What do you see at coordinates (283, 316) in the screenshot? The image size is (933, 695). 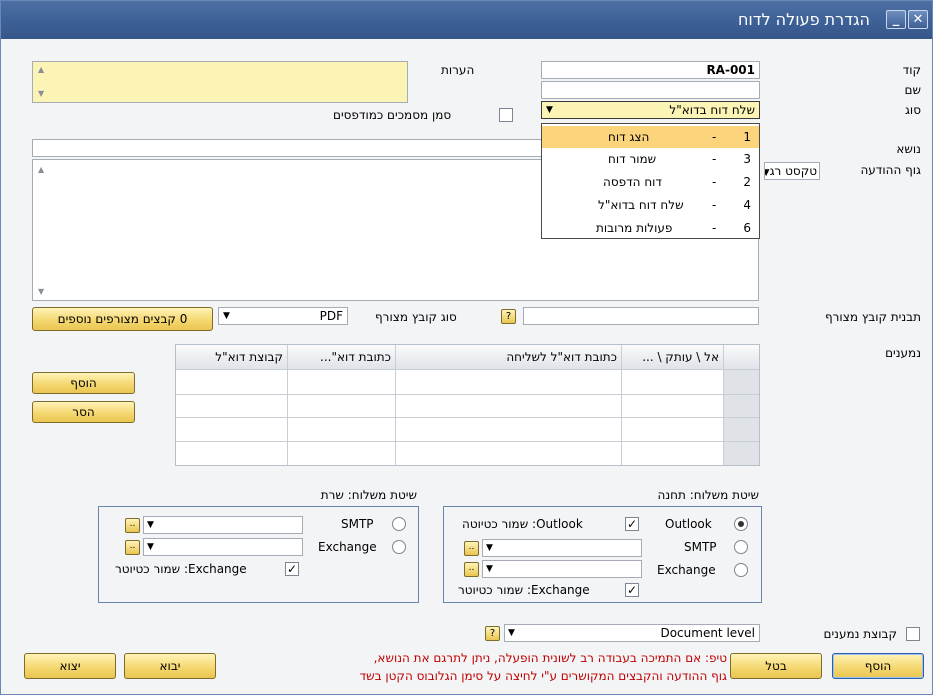 I see `attach-type-select: PDF` at bounding box center [283, 316].